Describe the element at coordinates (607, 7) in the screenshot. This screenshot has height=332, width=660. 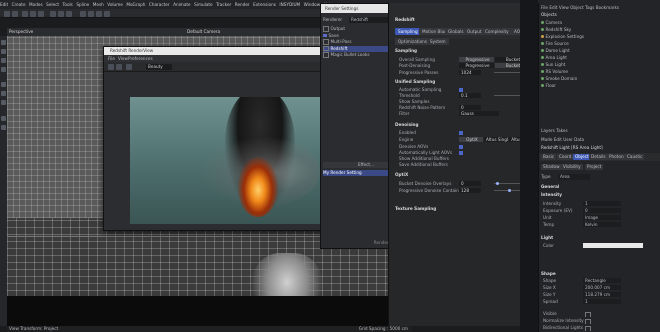
I see `om-bookmarks: Bookmarks` at that location.